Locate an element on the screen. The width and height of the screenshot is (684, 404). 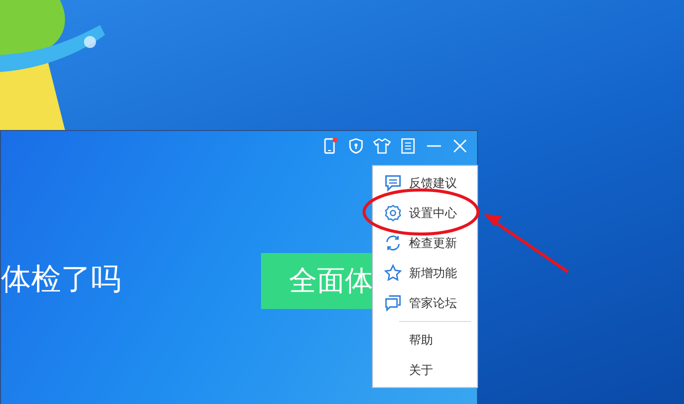
menu-item: 关于 is located at coordinates (425, 370).